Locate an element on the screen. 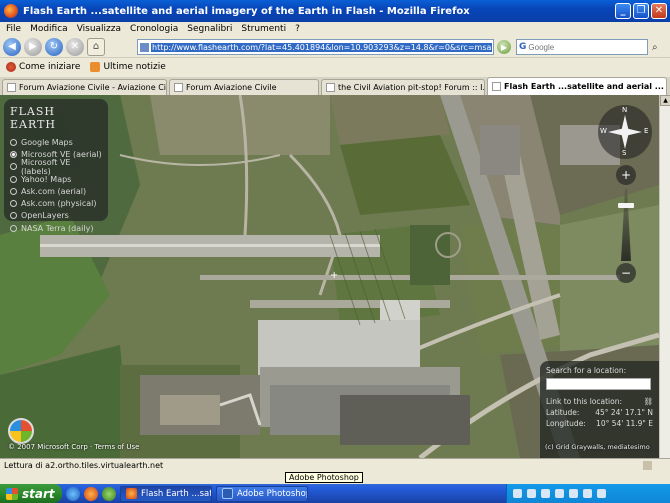  latitude-label: Latitude: is located at coordinates (563, 412).